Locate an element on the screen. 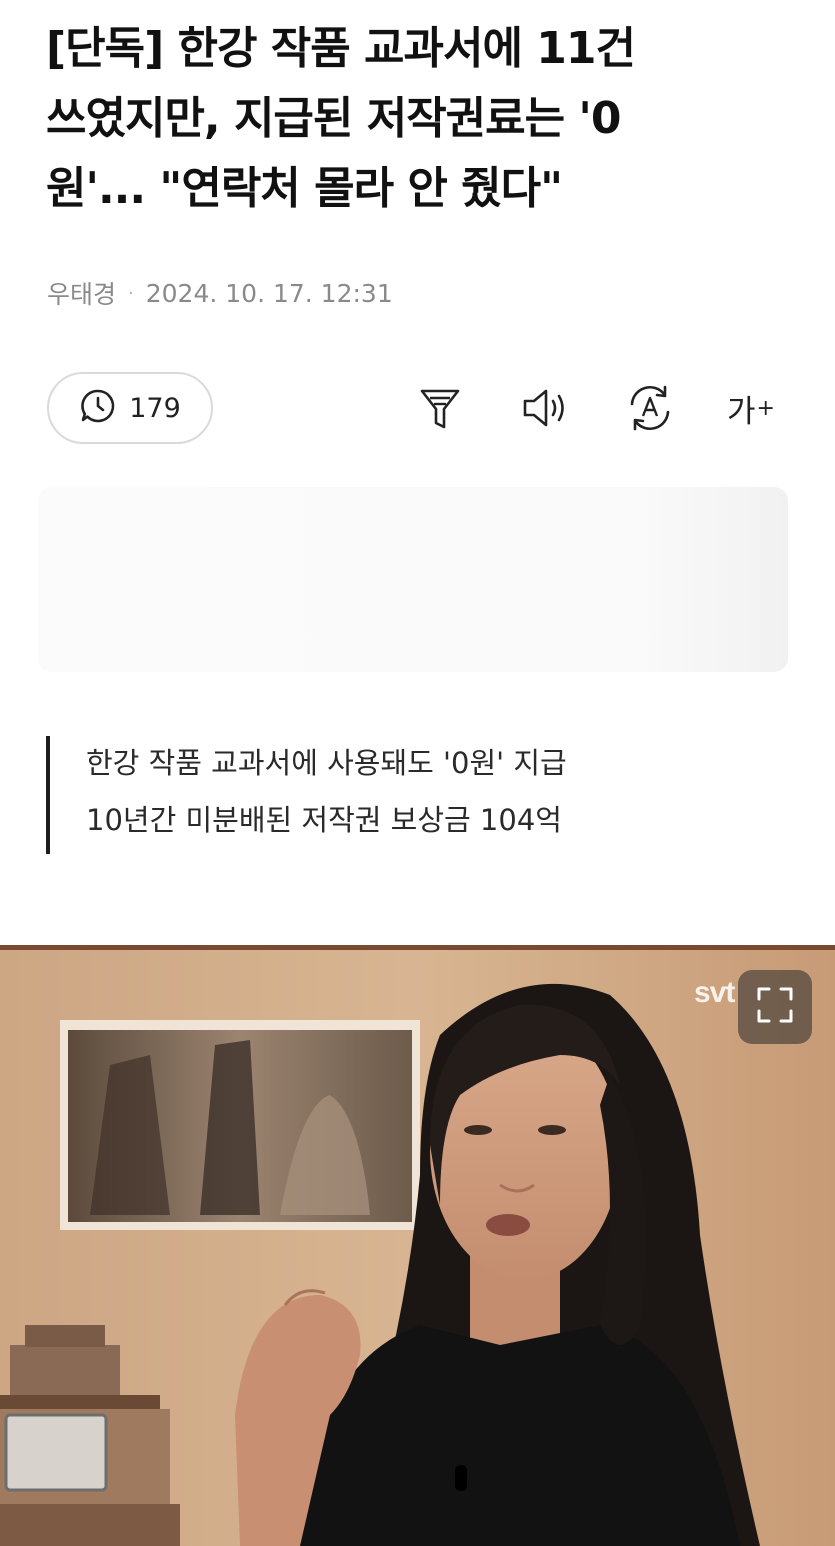 The width and height of the screenshot is (835, 1546). publish-date: 2024. 10. 17. 12:31 is located at coordinates (269, 293).